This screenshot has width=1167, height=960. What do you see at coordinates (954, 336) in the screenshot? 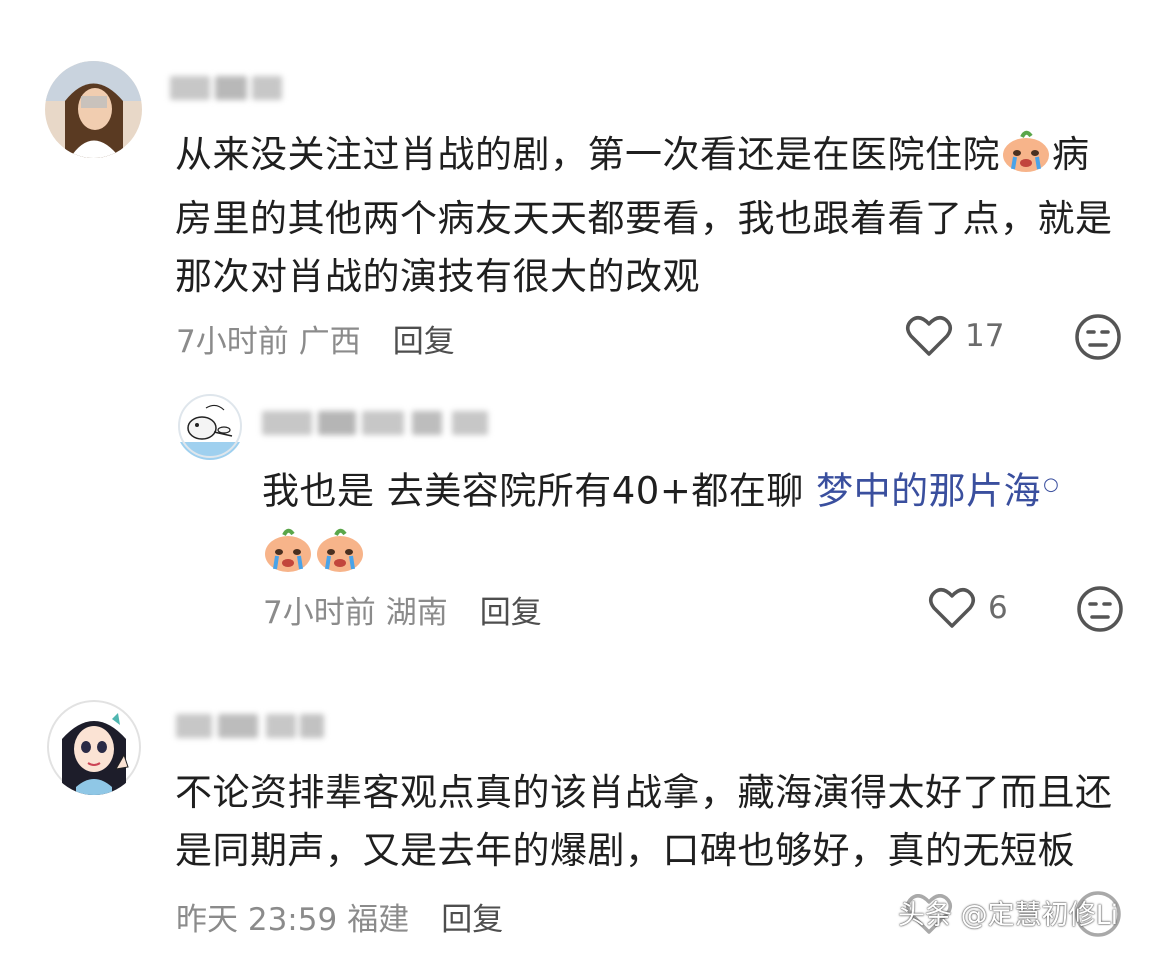
I see `like-button: 17` at bounding box center [954, 336].